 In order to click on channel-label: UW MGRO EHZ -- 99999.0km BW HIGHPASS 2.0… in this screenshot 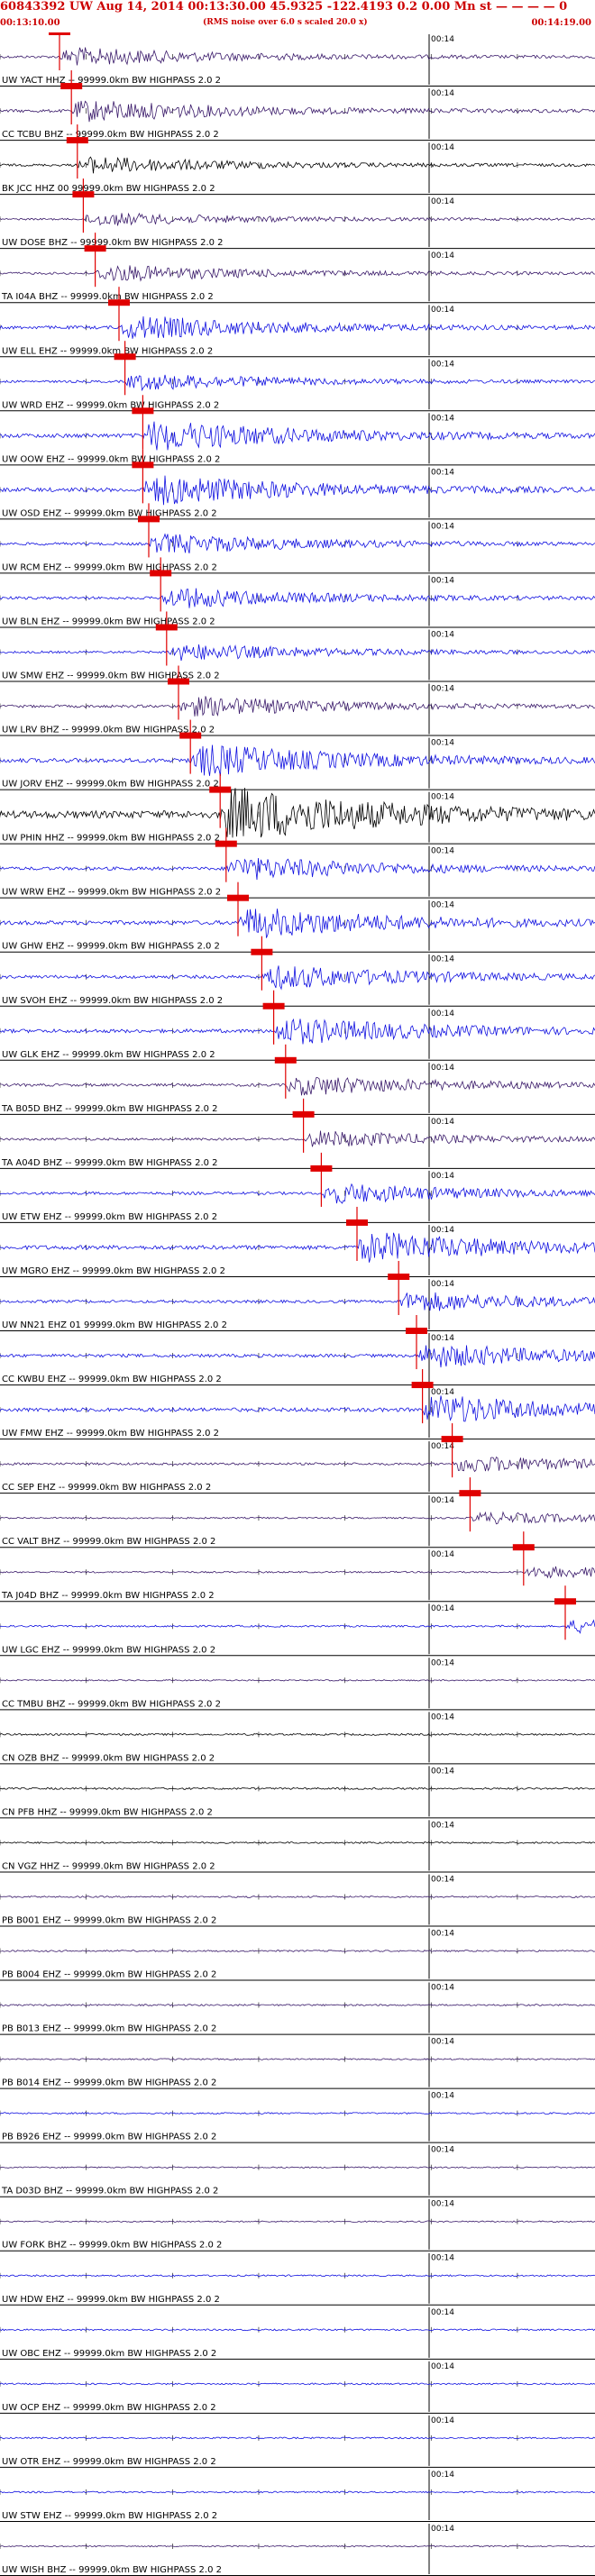, I will do `click(113, 1271)`.